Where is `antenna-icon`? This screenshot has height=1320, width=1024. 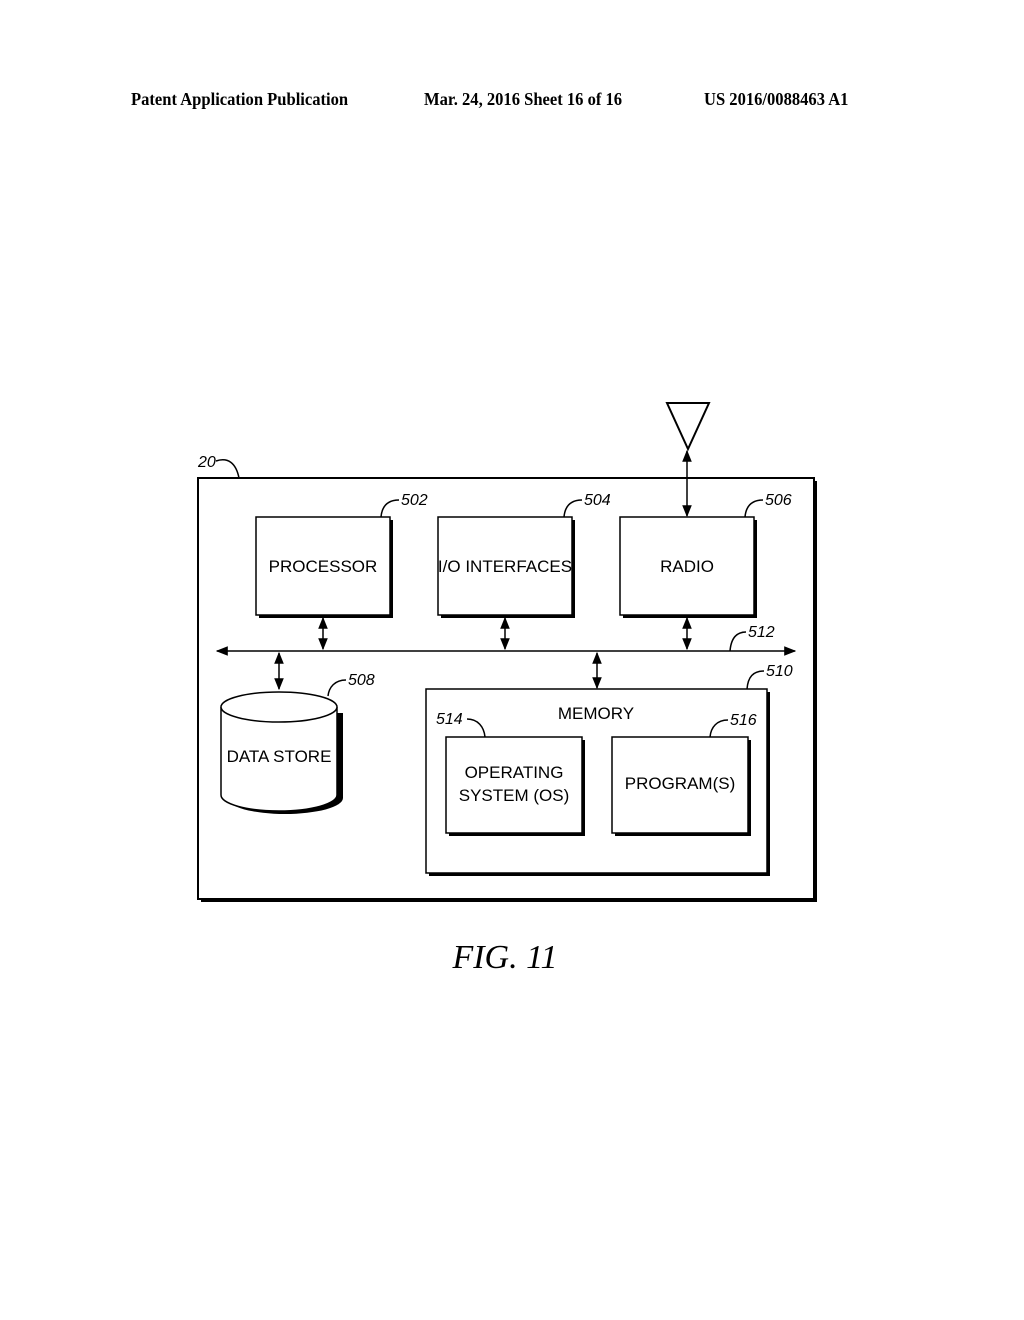
antenna-icon is located at coordinates (688, 427).